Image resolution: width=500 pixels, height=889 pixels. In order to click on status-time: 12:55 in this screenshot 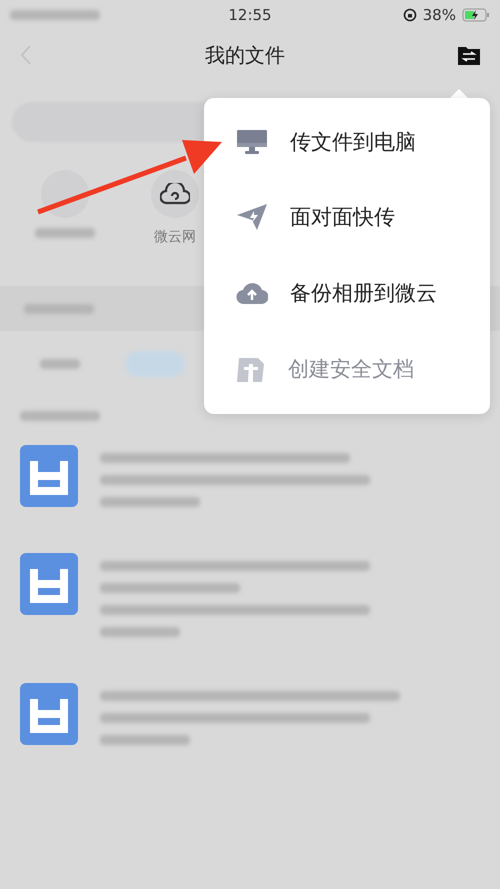, I will do `click(250, 15)`.